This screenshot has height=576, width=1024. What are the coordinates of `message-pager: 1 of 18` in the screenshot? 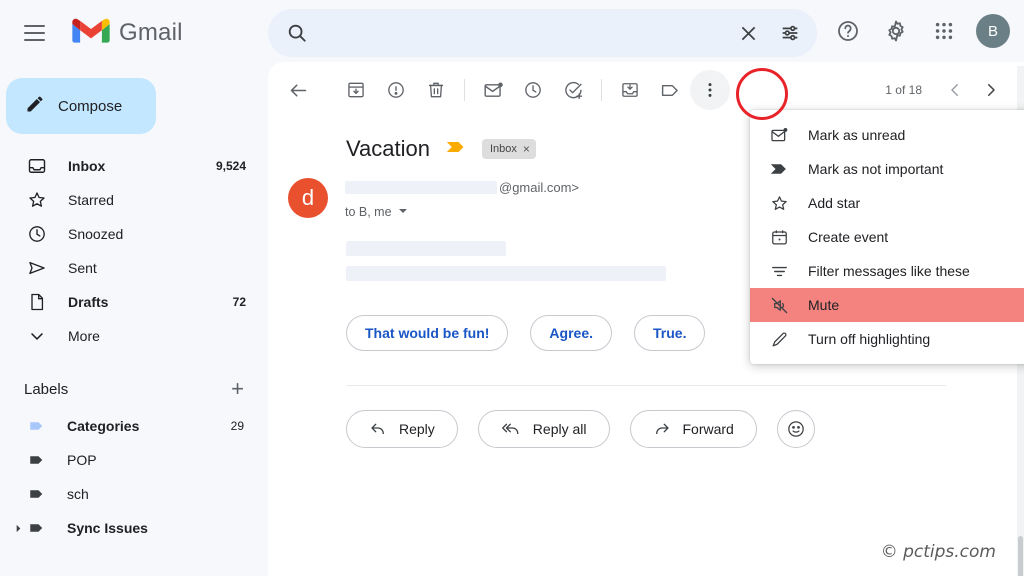 It's located at (946, 90).